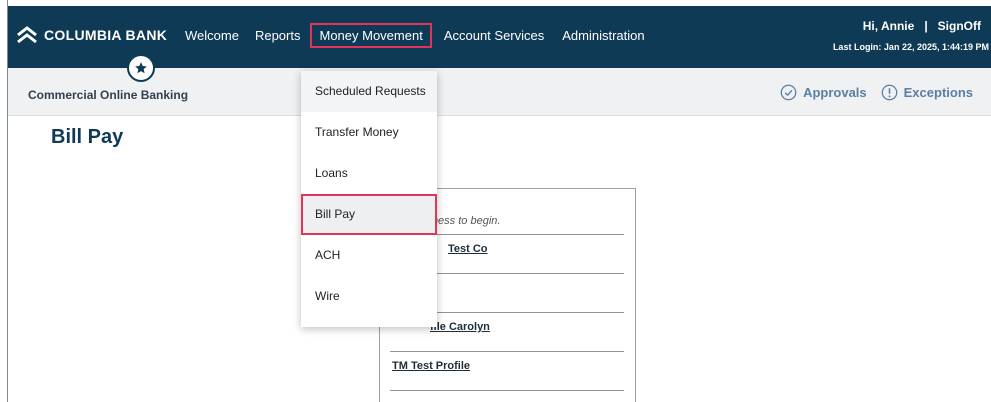 The height and width of the screenshot is (402, 991). What do you see at coordinates (788, 92) in the screenshot?
I see `check-circle-icon` at bounding box center [788, 92].